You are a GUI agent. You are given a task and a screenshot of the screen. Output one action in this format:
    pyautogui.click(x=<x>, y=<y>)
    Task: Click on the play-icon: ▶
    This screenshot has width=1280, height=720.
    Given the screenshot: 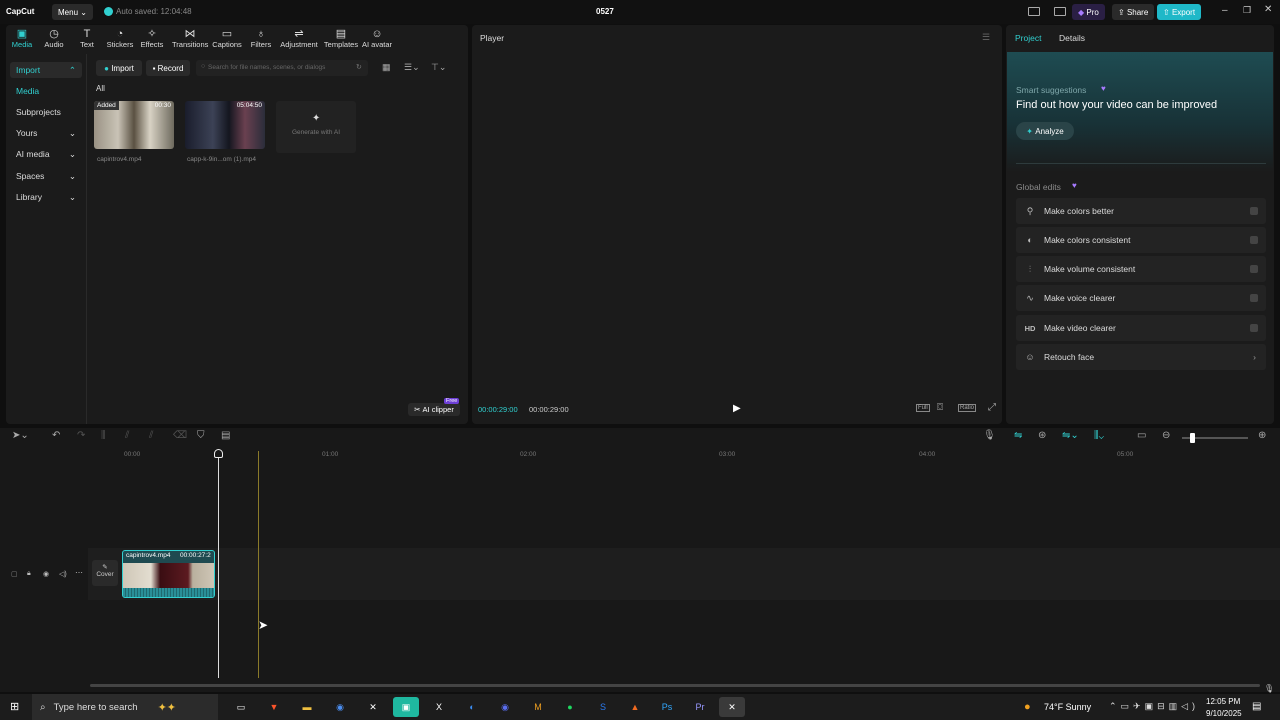 What is the action you would take?
    pyautogui.click(x=737, y=408)
    